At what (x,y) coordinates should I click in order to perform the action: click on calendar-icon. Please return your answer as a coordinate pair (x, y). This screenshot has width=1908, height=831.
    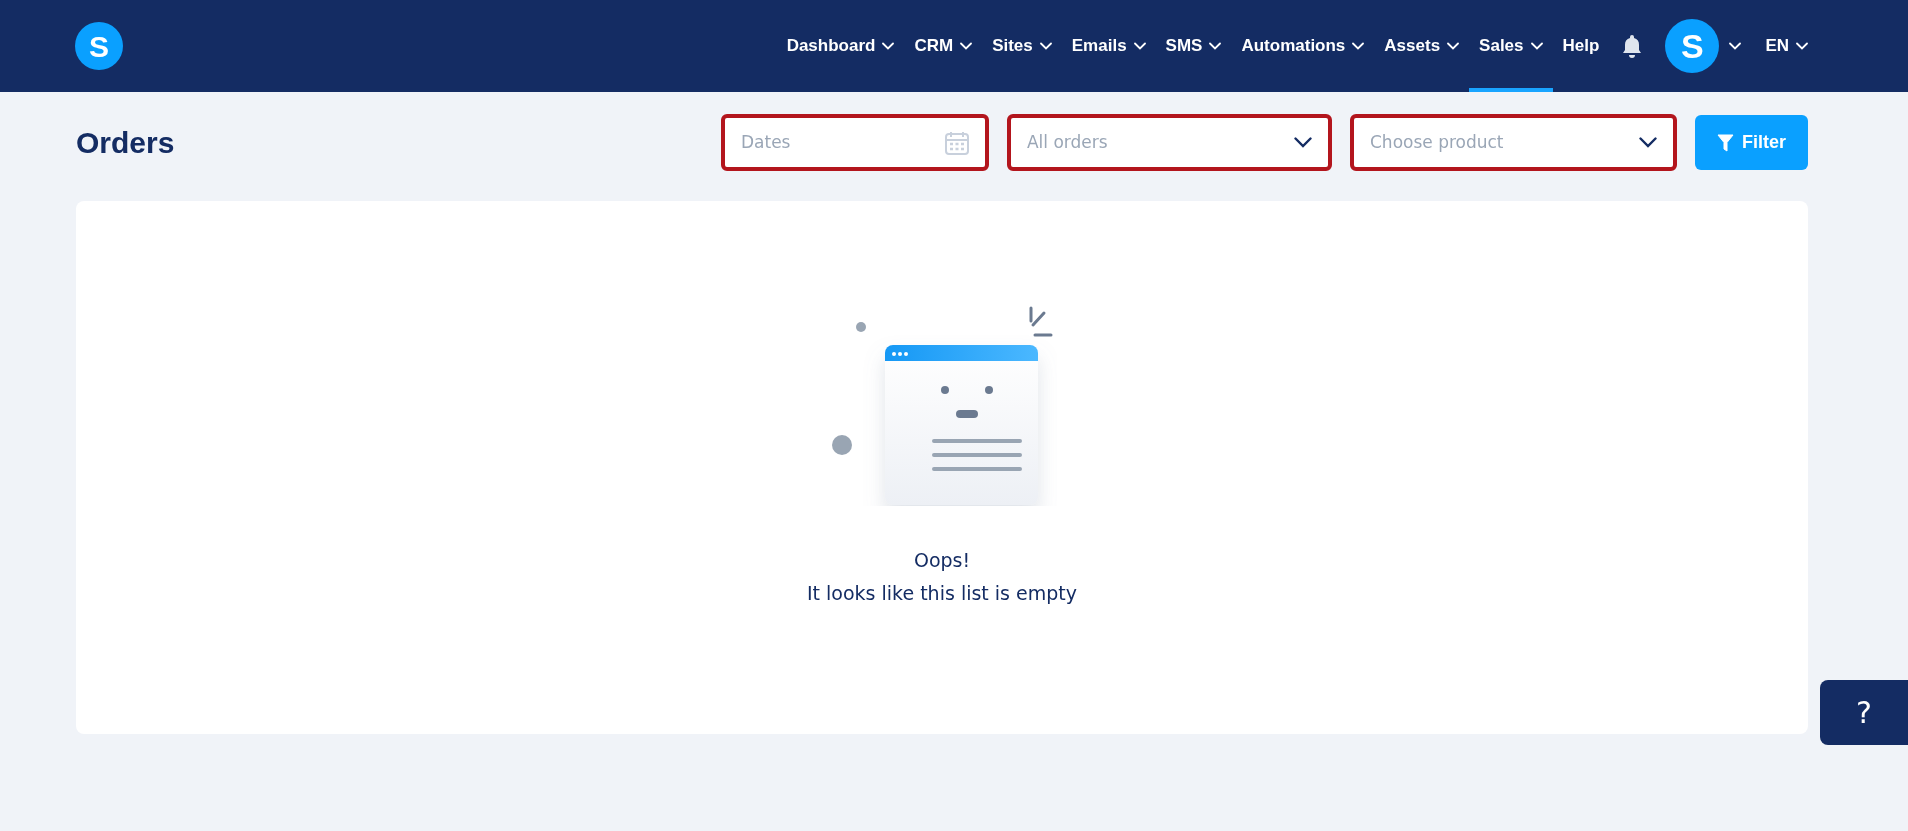
    Looking at the image, I should click on (957, 142).